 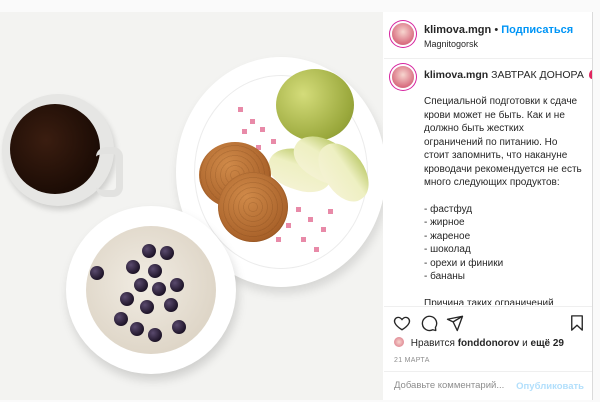 I want to click on publish-button: Опубликовать, so click(x=550, y=386).